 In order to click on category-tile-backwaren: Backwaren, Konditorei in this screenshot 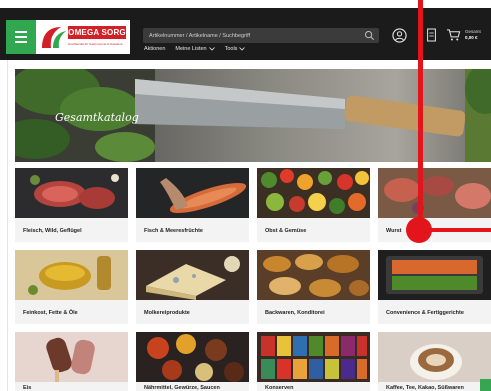, I will do `click(313, 287)`.